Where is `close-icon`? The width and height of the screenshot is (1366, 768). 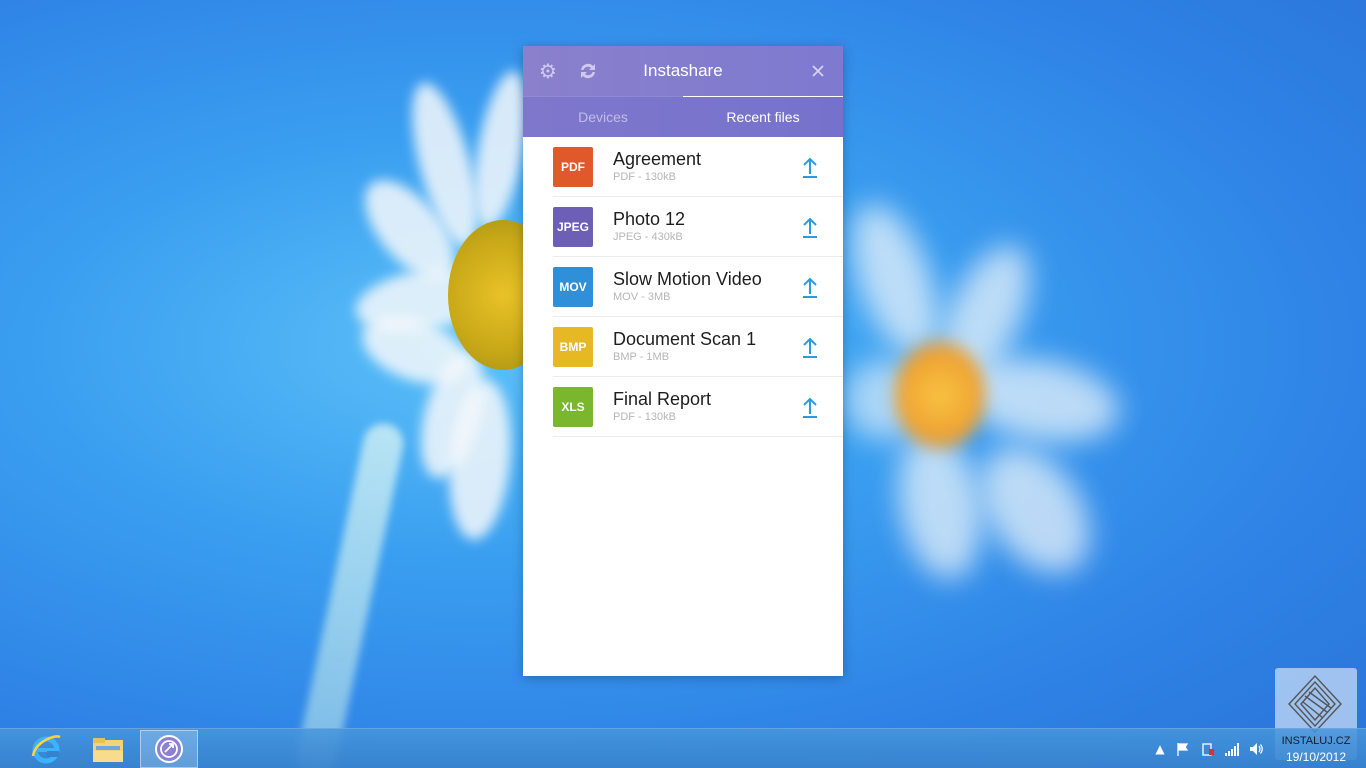 close-icon is located at coordinates (818, 71).